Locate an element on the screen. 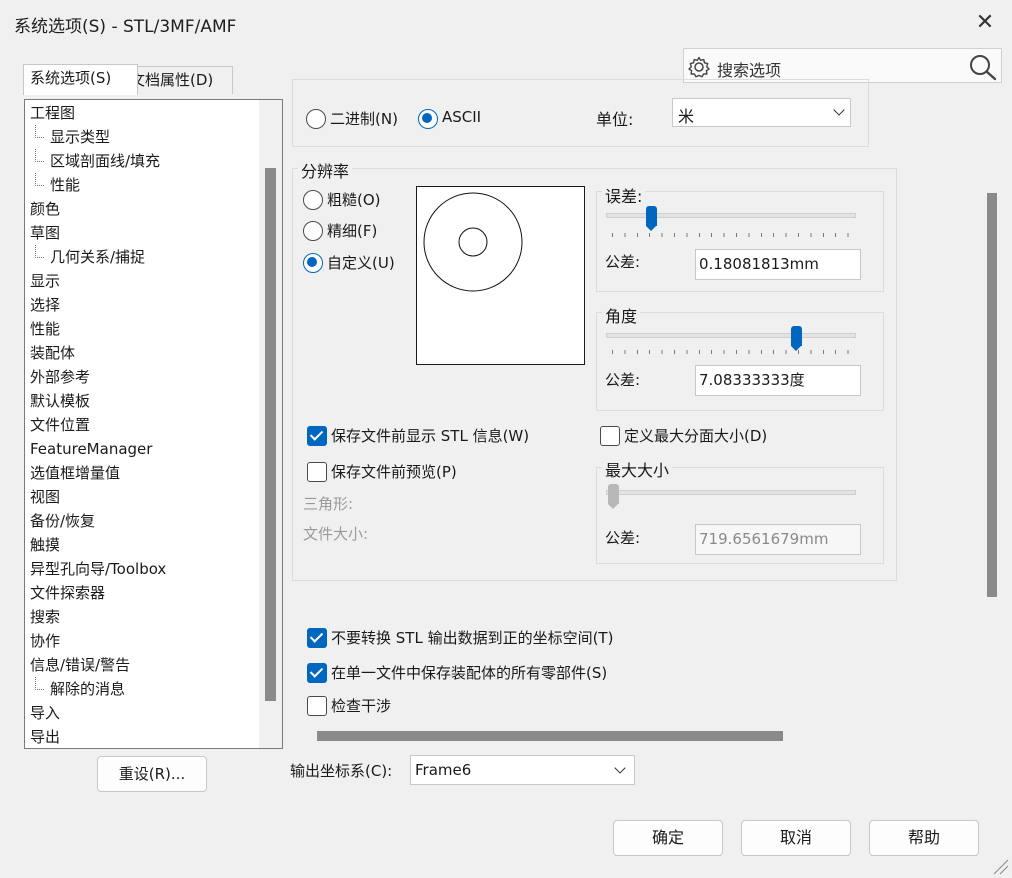 The image size is (1012, 878). tree-item: 导出 is located at coordinates (45, 736).